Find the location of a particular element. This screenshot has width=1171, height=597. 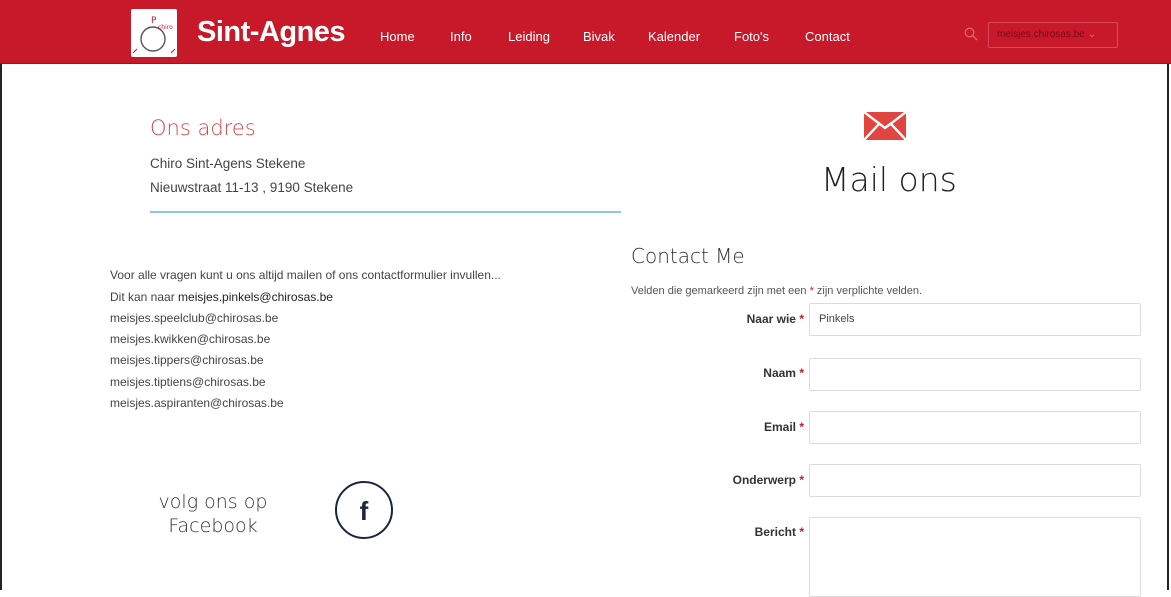

label-naam: Naam * is located at coordinates (783, 373).